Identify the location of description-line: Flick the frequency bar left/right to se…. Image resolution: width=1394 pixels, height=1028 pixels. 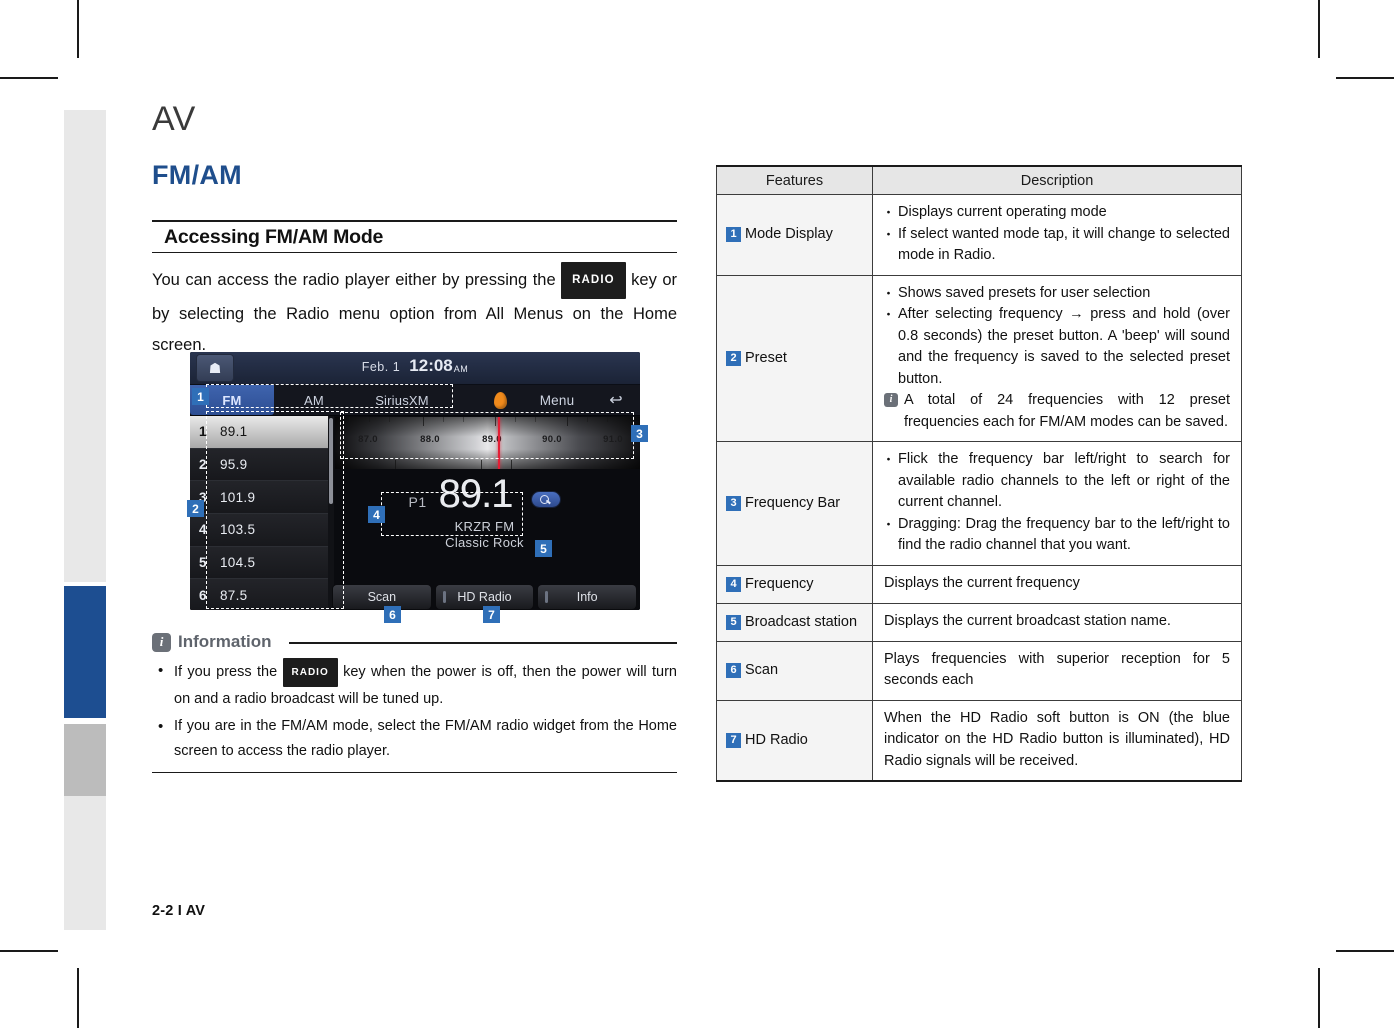
(1056, 481).